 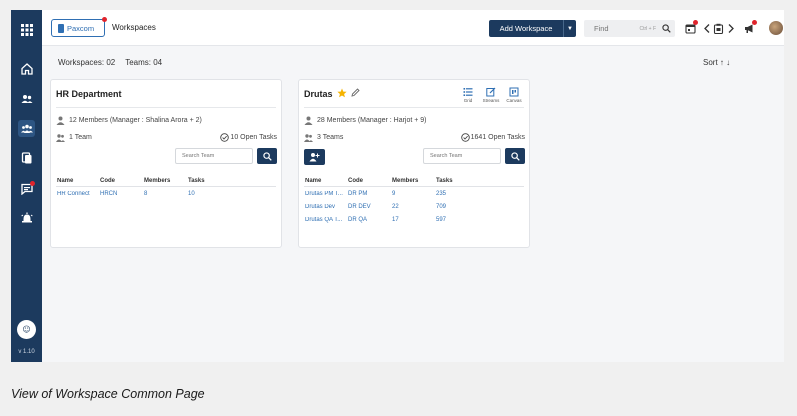 I want to click on teams-count: Teams: 04, so click(x=144, y=62).